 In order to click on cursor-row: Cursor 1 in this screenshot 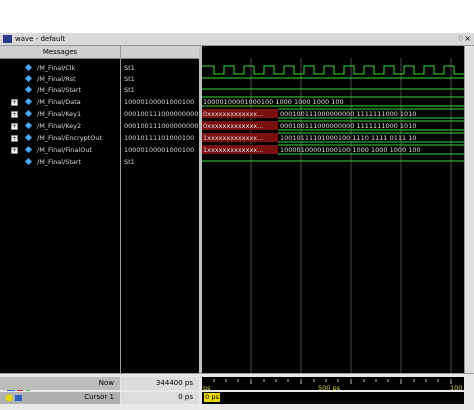, I will do `click(60, 398)`.